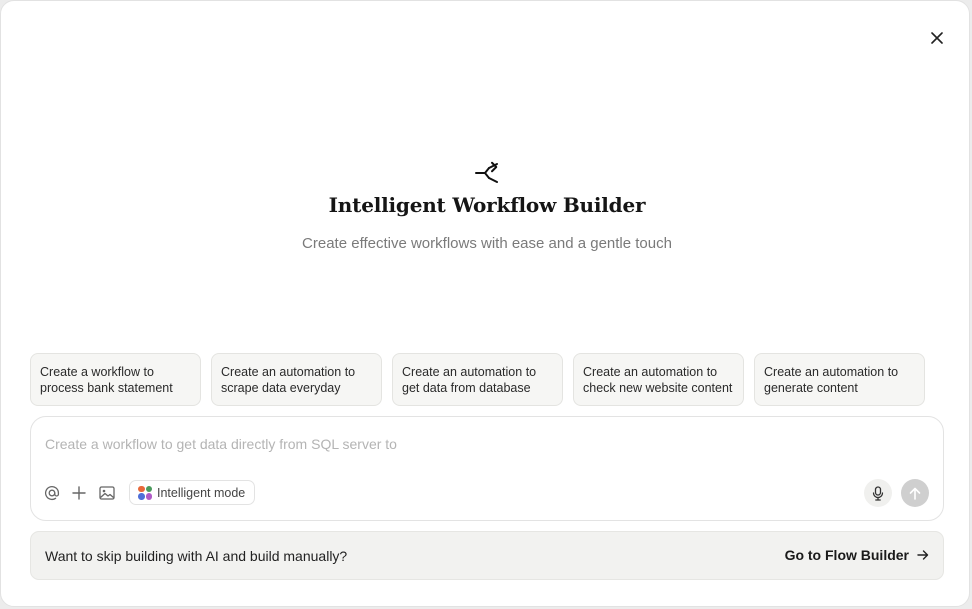 Image resolution: width=972 pixels, height=609 pixels. I want to click on suggestion-card: Create an automation to generate content, so click(839, 379).